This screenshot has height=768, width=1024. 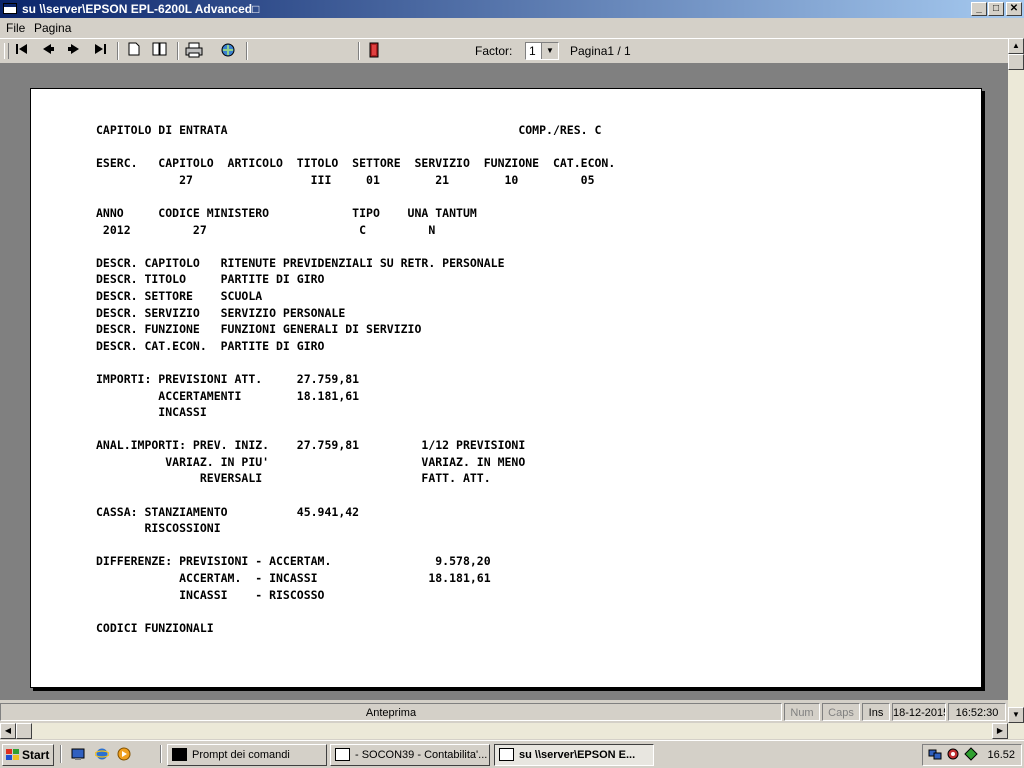 I want to click on report-line: DESCR. SERVIZIO SERVIZIO PERSONALE, so click(x=221, y=312).